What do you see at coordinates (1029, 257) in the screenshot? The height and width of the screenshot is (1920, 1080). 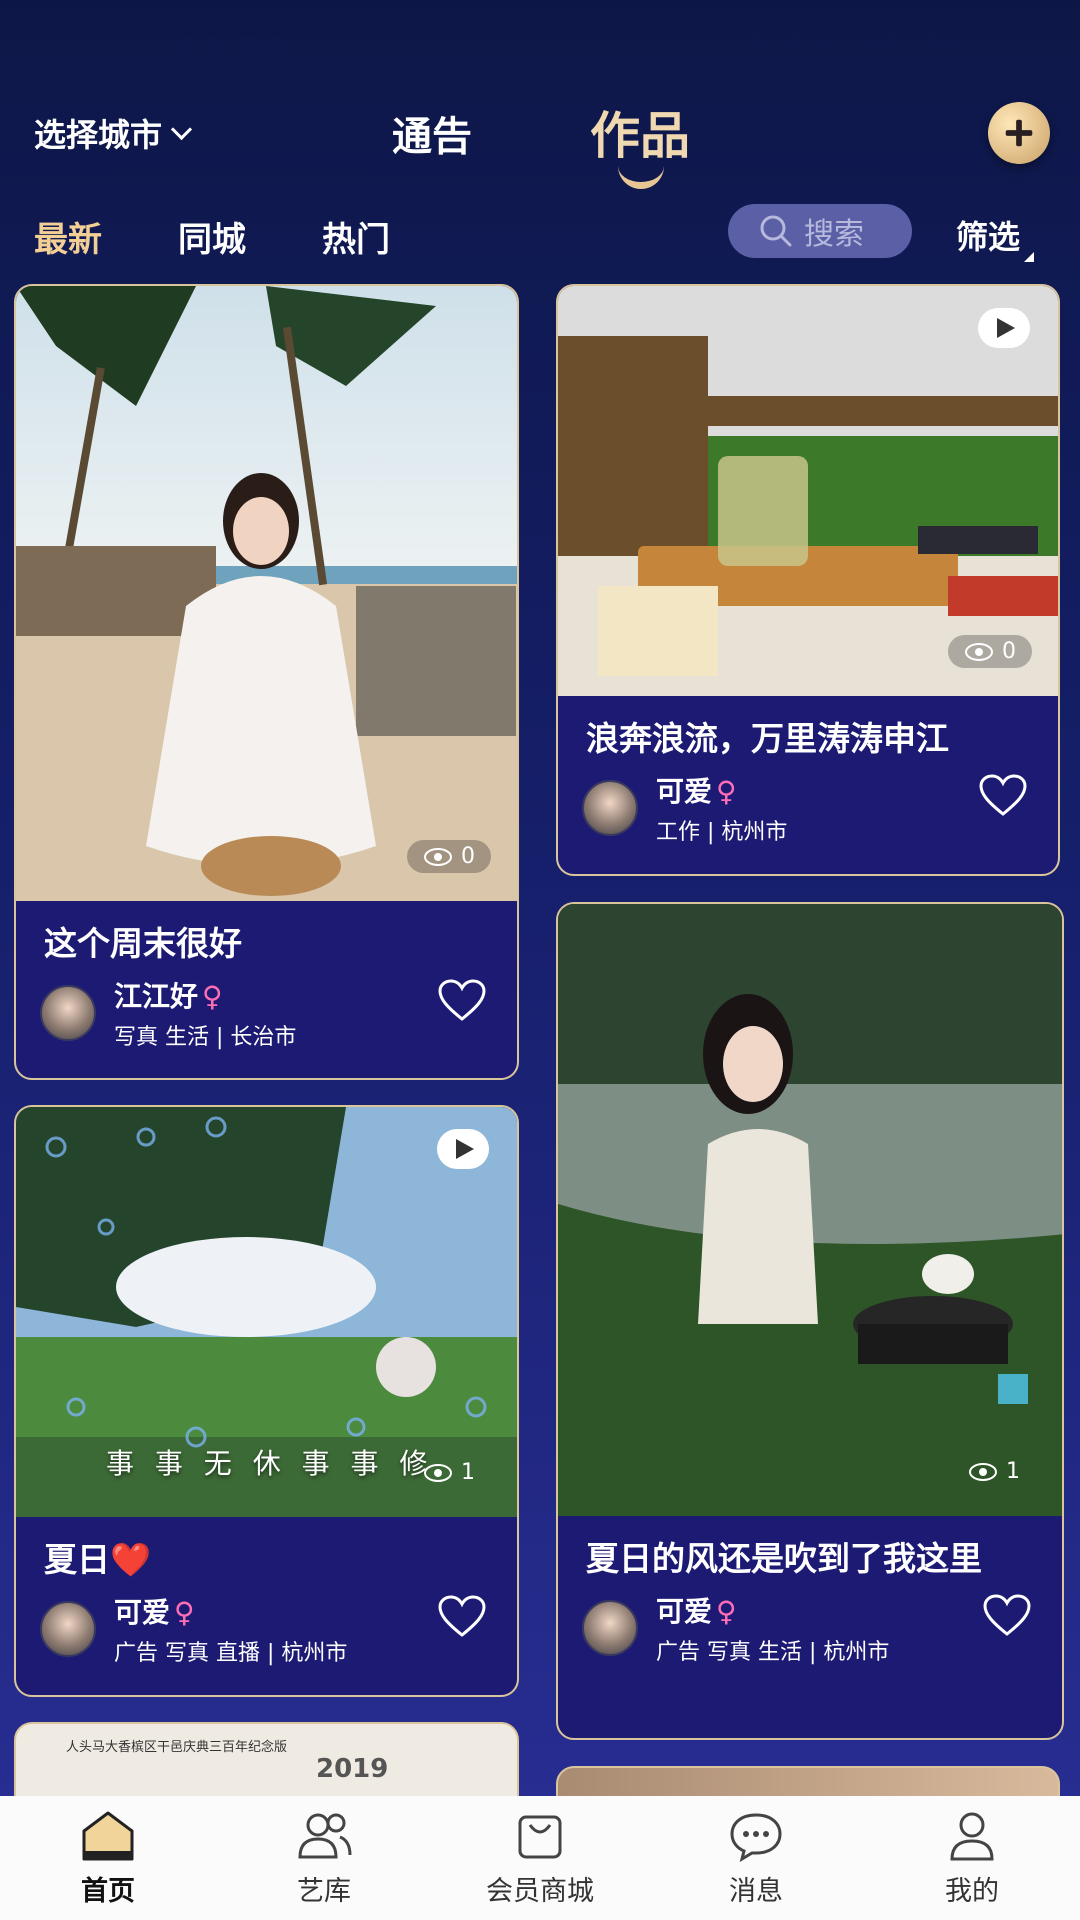 I see `corner-triangle-icon` at bounding box center [1029, 257].